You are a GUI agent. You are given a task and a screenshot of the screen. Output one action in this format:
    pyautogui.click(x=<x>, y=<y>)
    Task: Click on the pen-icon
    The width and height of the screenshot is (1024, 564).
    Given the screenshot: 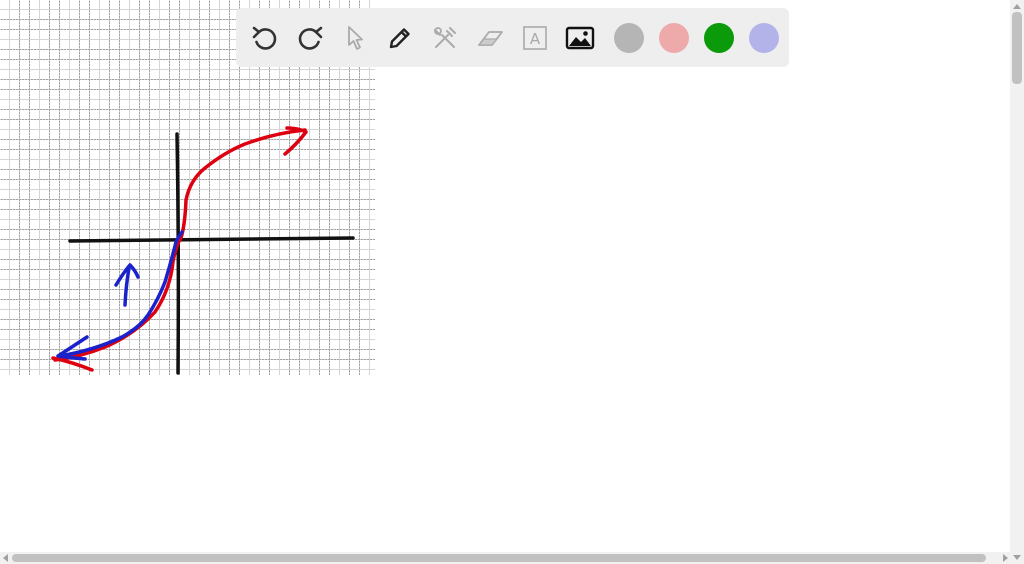 What is the action you would take?
    pyautogui.click(x=399, y=37)
    